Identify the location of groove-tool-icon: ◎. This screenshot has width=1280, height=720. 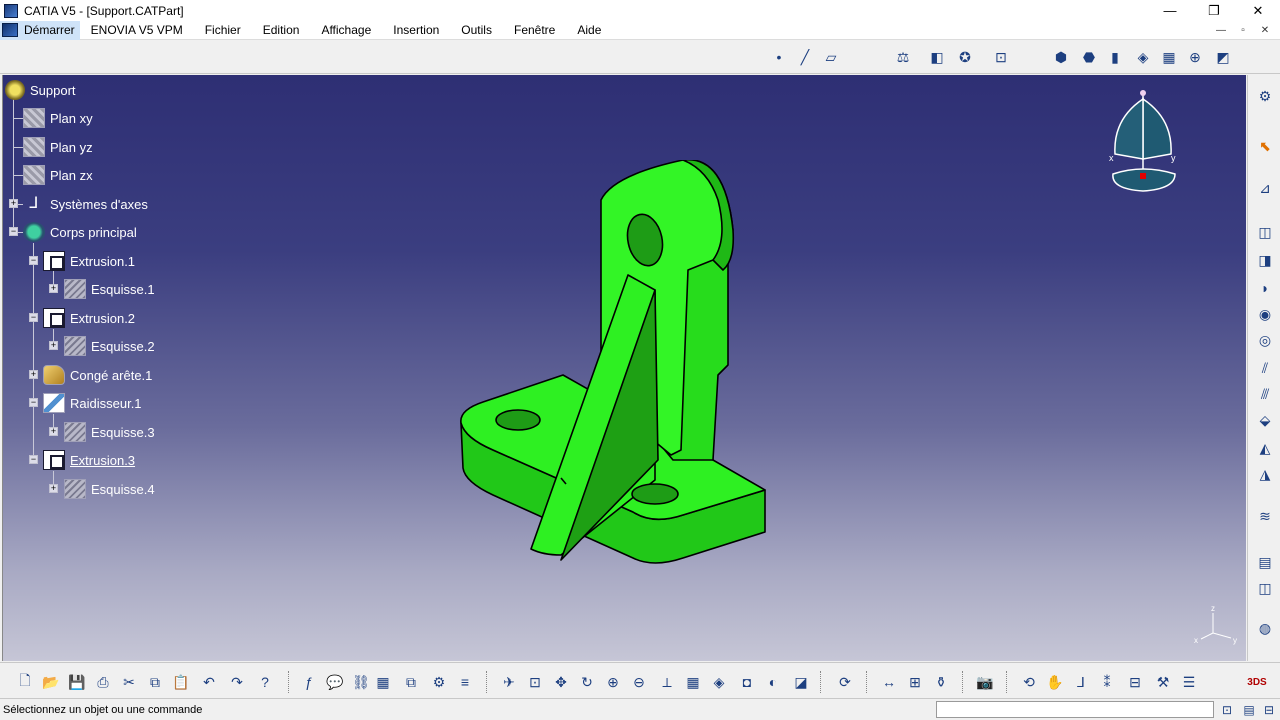
(1265, 340).